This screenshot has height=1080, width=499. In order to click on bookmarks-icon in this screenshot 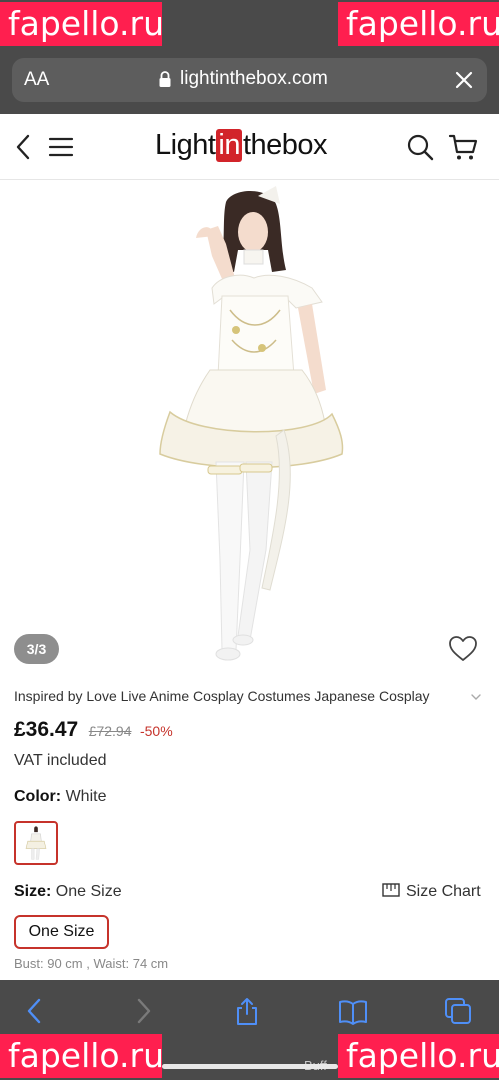, I will do `click(353, 1011)`.